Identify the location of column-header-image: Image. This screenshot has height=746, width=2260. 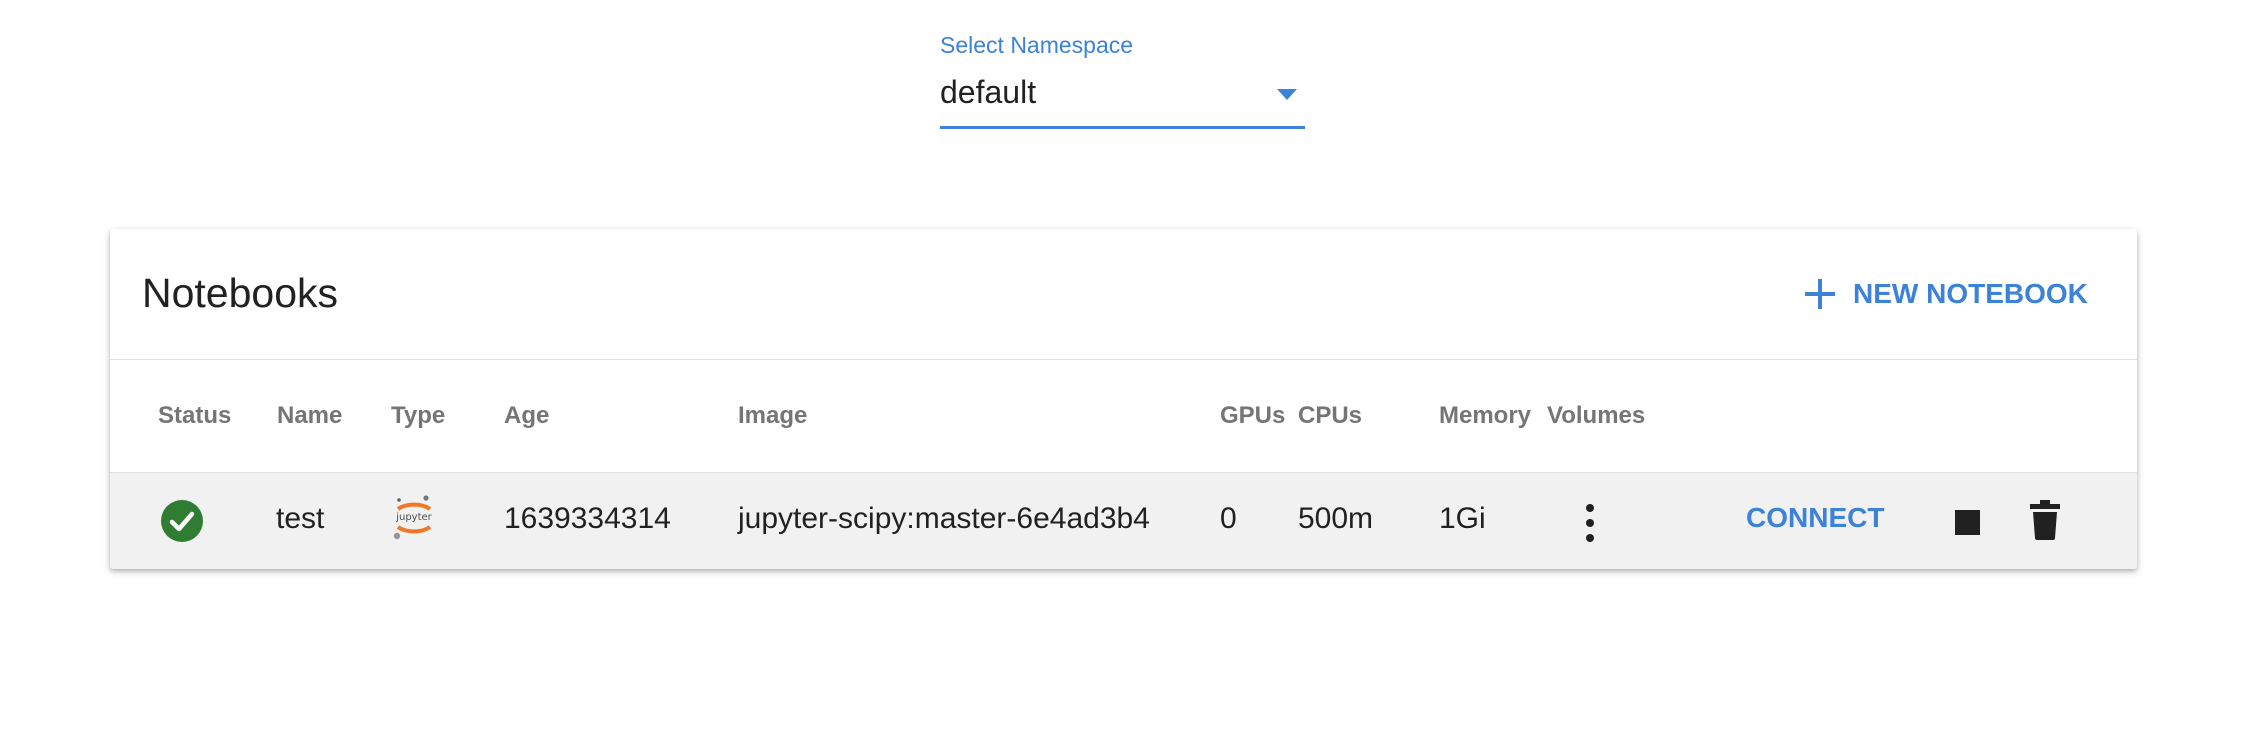
(773, 415).